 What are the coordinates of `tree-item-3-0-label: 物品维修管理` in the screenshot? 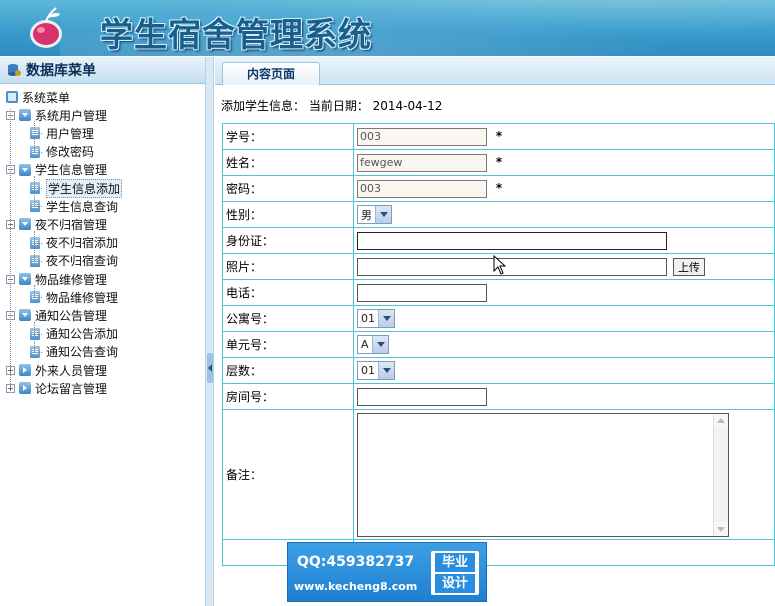 It's located at (82, 297).